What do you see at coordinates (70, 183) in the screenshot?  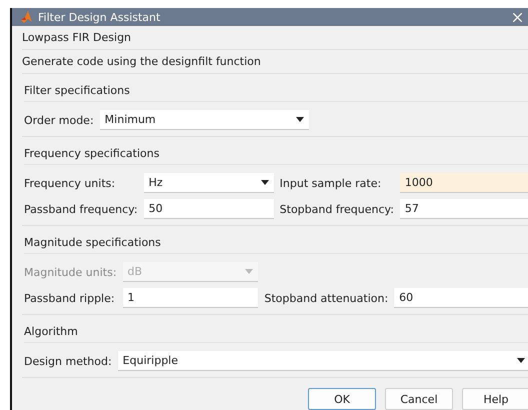 I see `field-label: Frequency units:` at bounding box center [70, 183].